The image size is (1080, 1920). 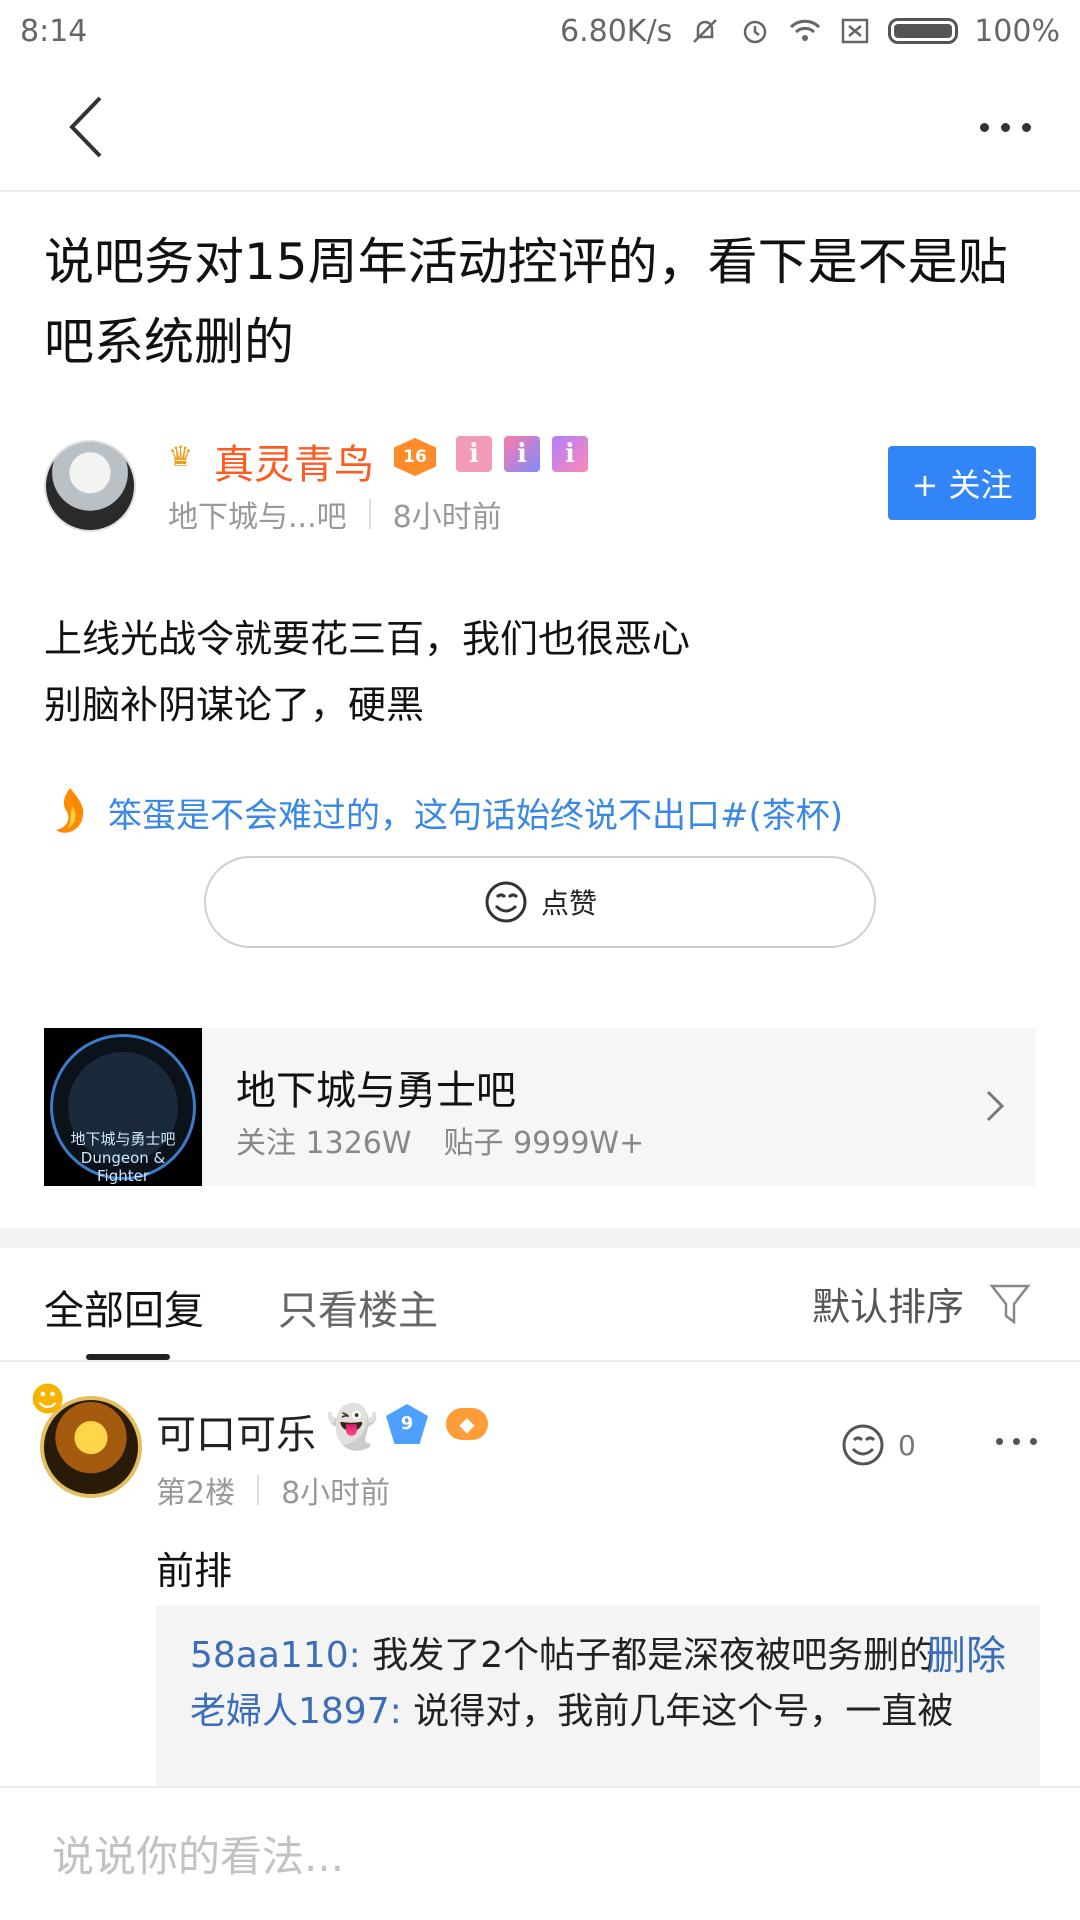 What do you see at coordinates (273, 1490) in the screenshot?
I see `reply-meta: 第2楼 8小时前` at bounding box center [273, 1490].